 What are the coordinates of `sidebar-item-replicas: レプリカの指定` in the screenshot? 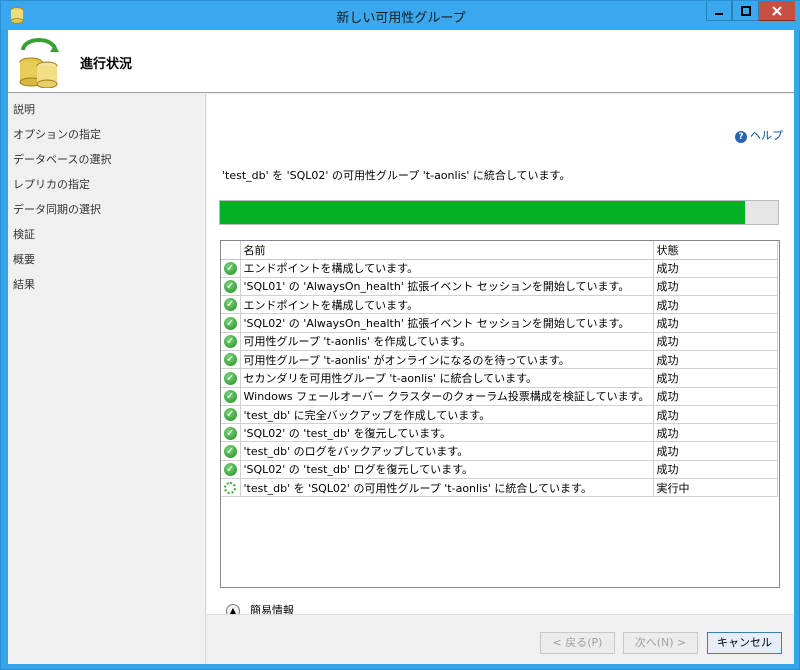 It's located at (51, 184).